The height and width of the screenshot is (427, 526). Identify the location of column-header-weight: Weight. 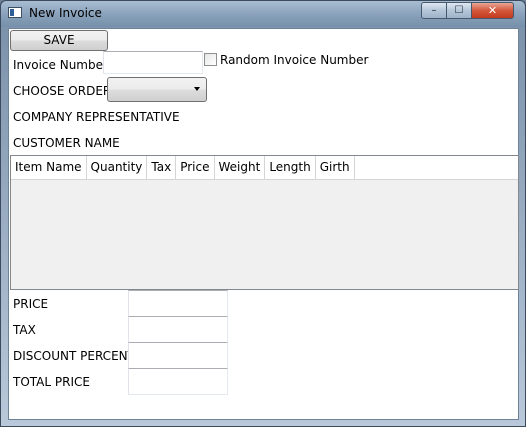
(240, 167).